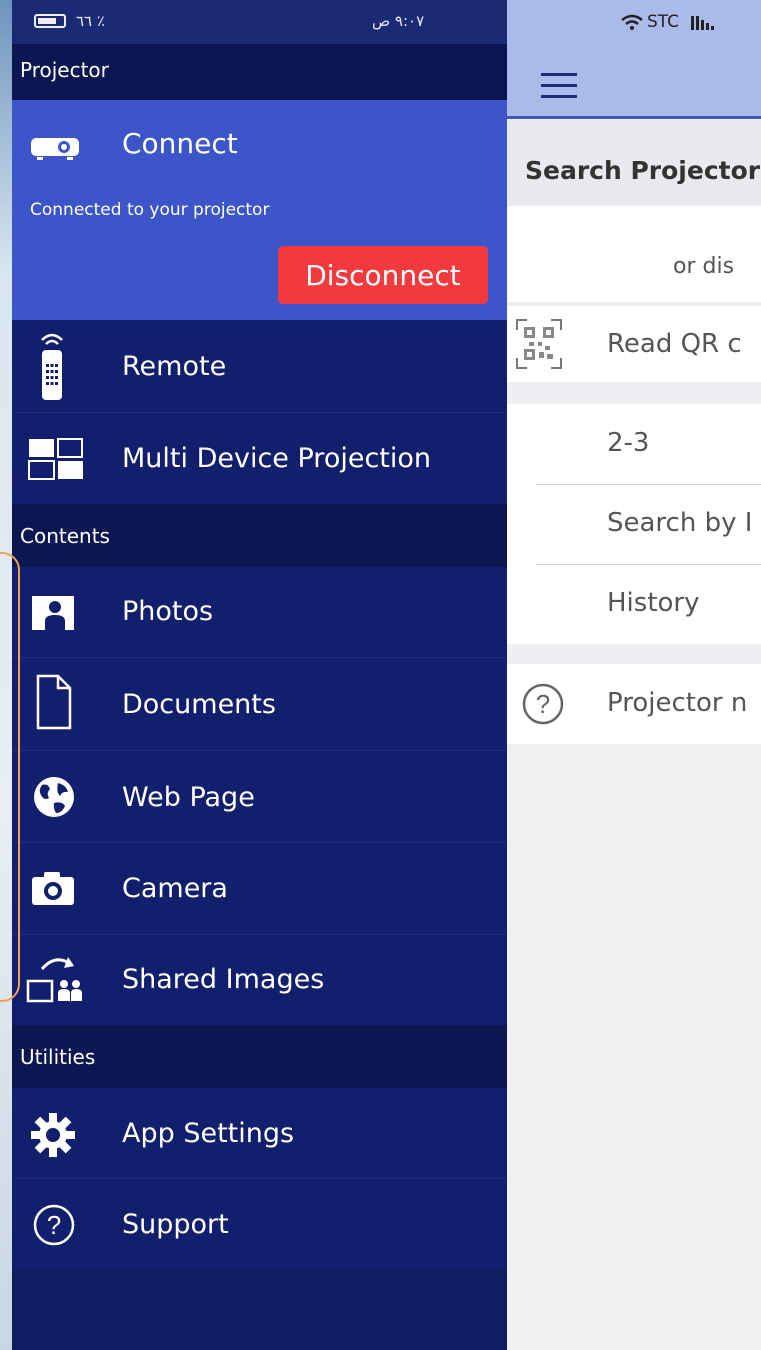 The height and width of the screenshot is (1350, 761). Describe the element at coordinates (90, 21) in the screenshot. I see `battery-percent: ٦٦ ٪` at that location.